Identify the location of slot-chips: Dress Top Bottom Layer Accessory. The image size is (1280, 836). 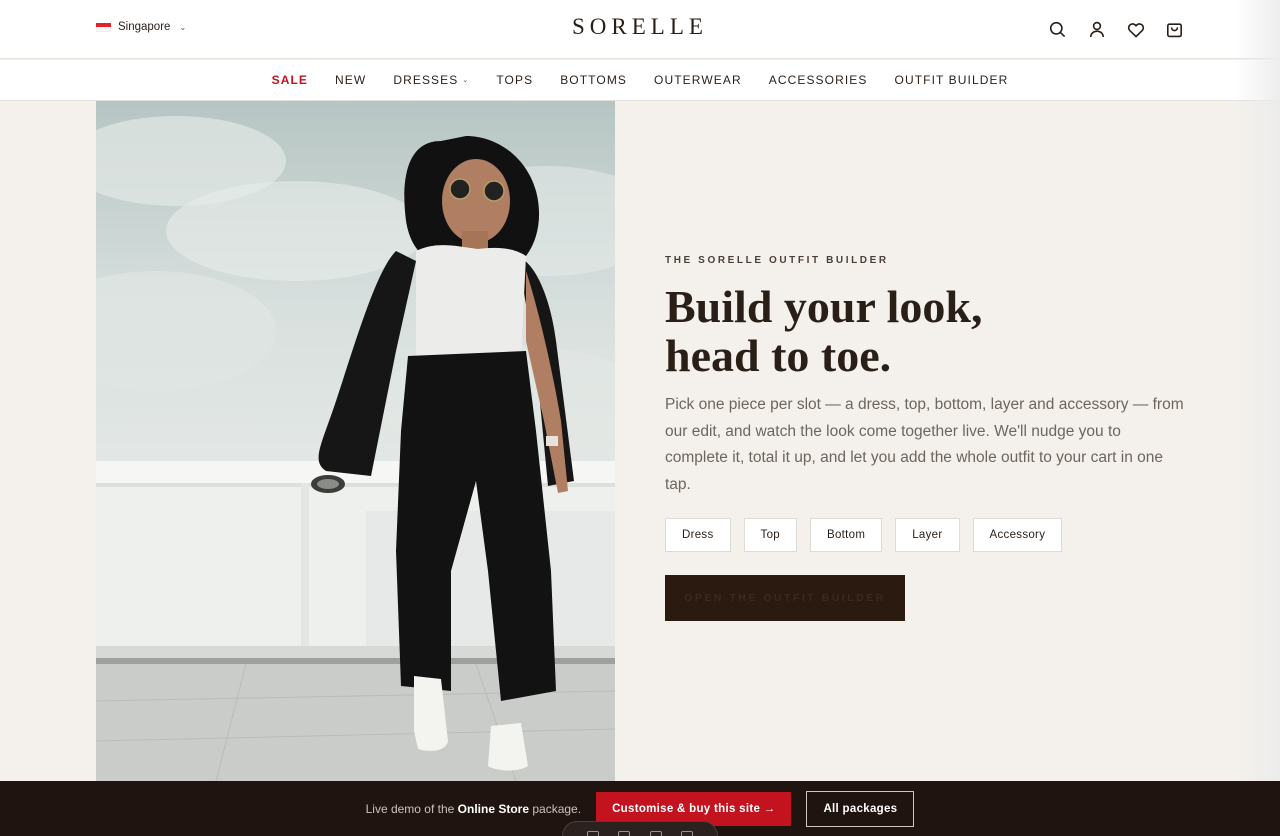
(864, 535).